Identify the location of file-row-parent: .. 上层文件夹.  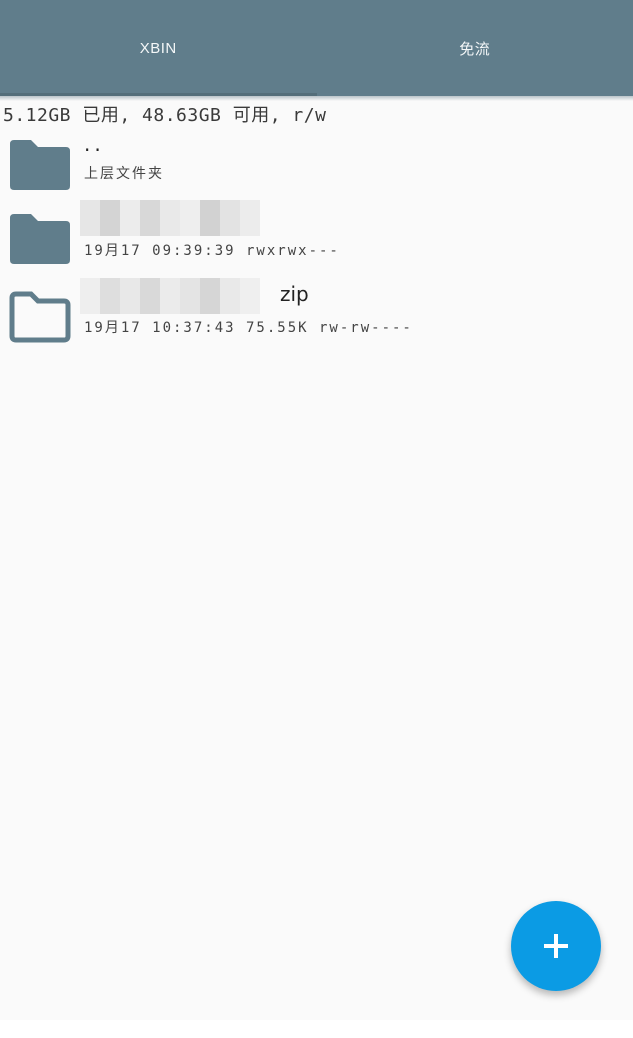
(316, 169).